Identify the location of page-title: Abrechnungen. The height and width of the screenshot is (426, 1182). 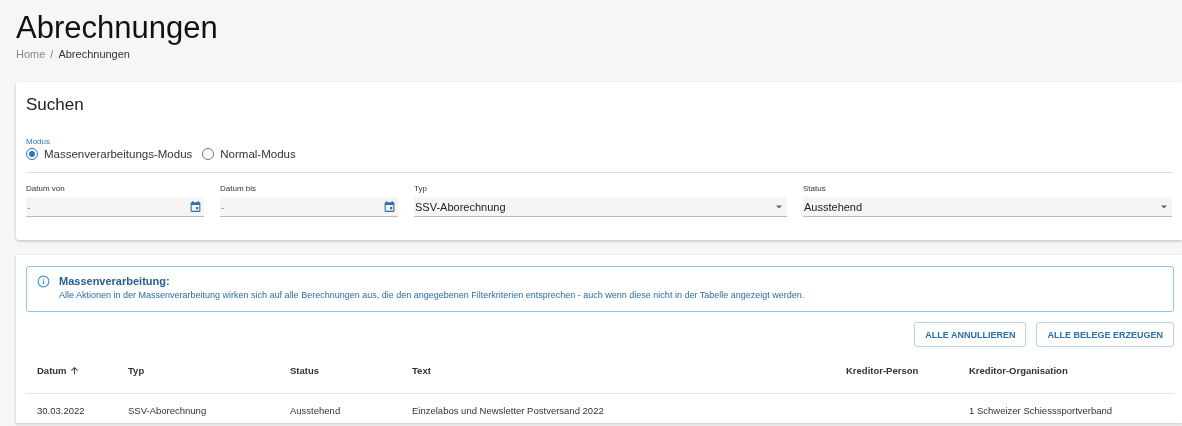
(117, 28).